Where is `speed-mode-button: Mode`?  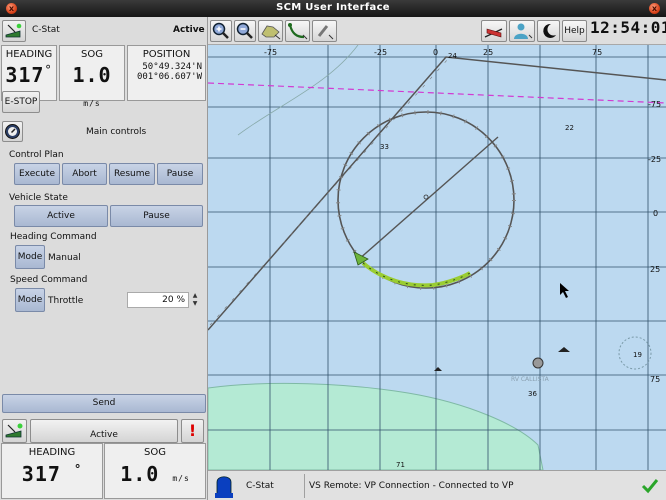
speed-mode-button: Mode is located at coordinates (30, 300).